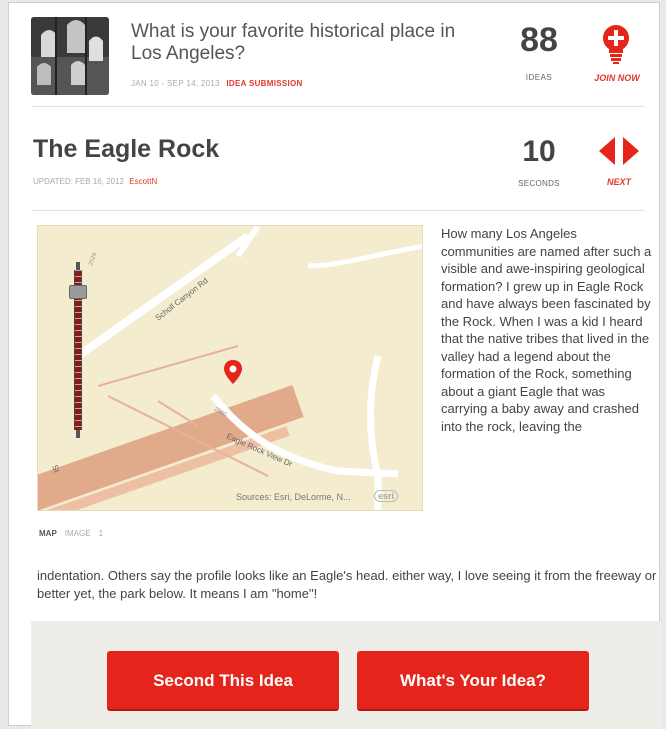 The width and height of the screenshot is (666, 729). Describe the element at coordinates (70, 56) in the screenshot. I see `question-thumbnail` at that location.